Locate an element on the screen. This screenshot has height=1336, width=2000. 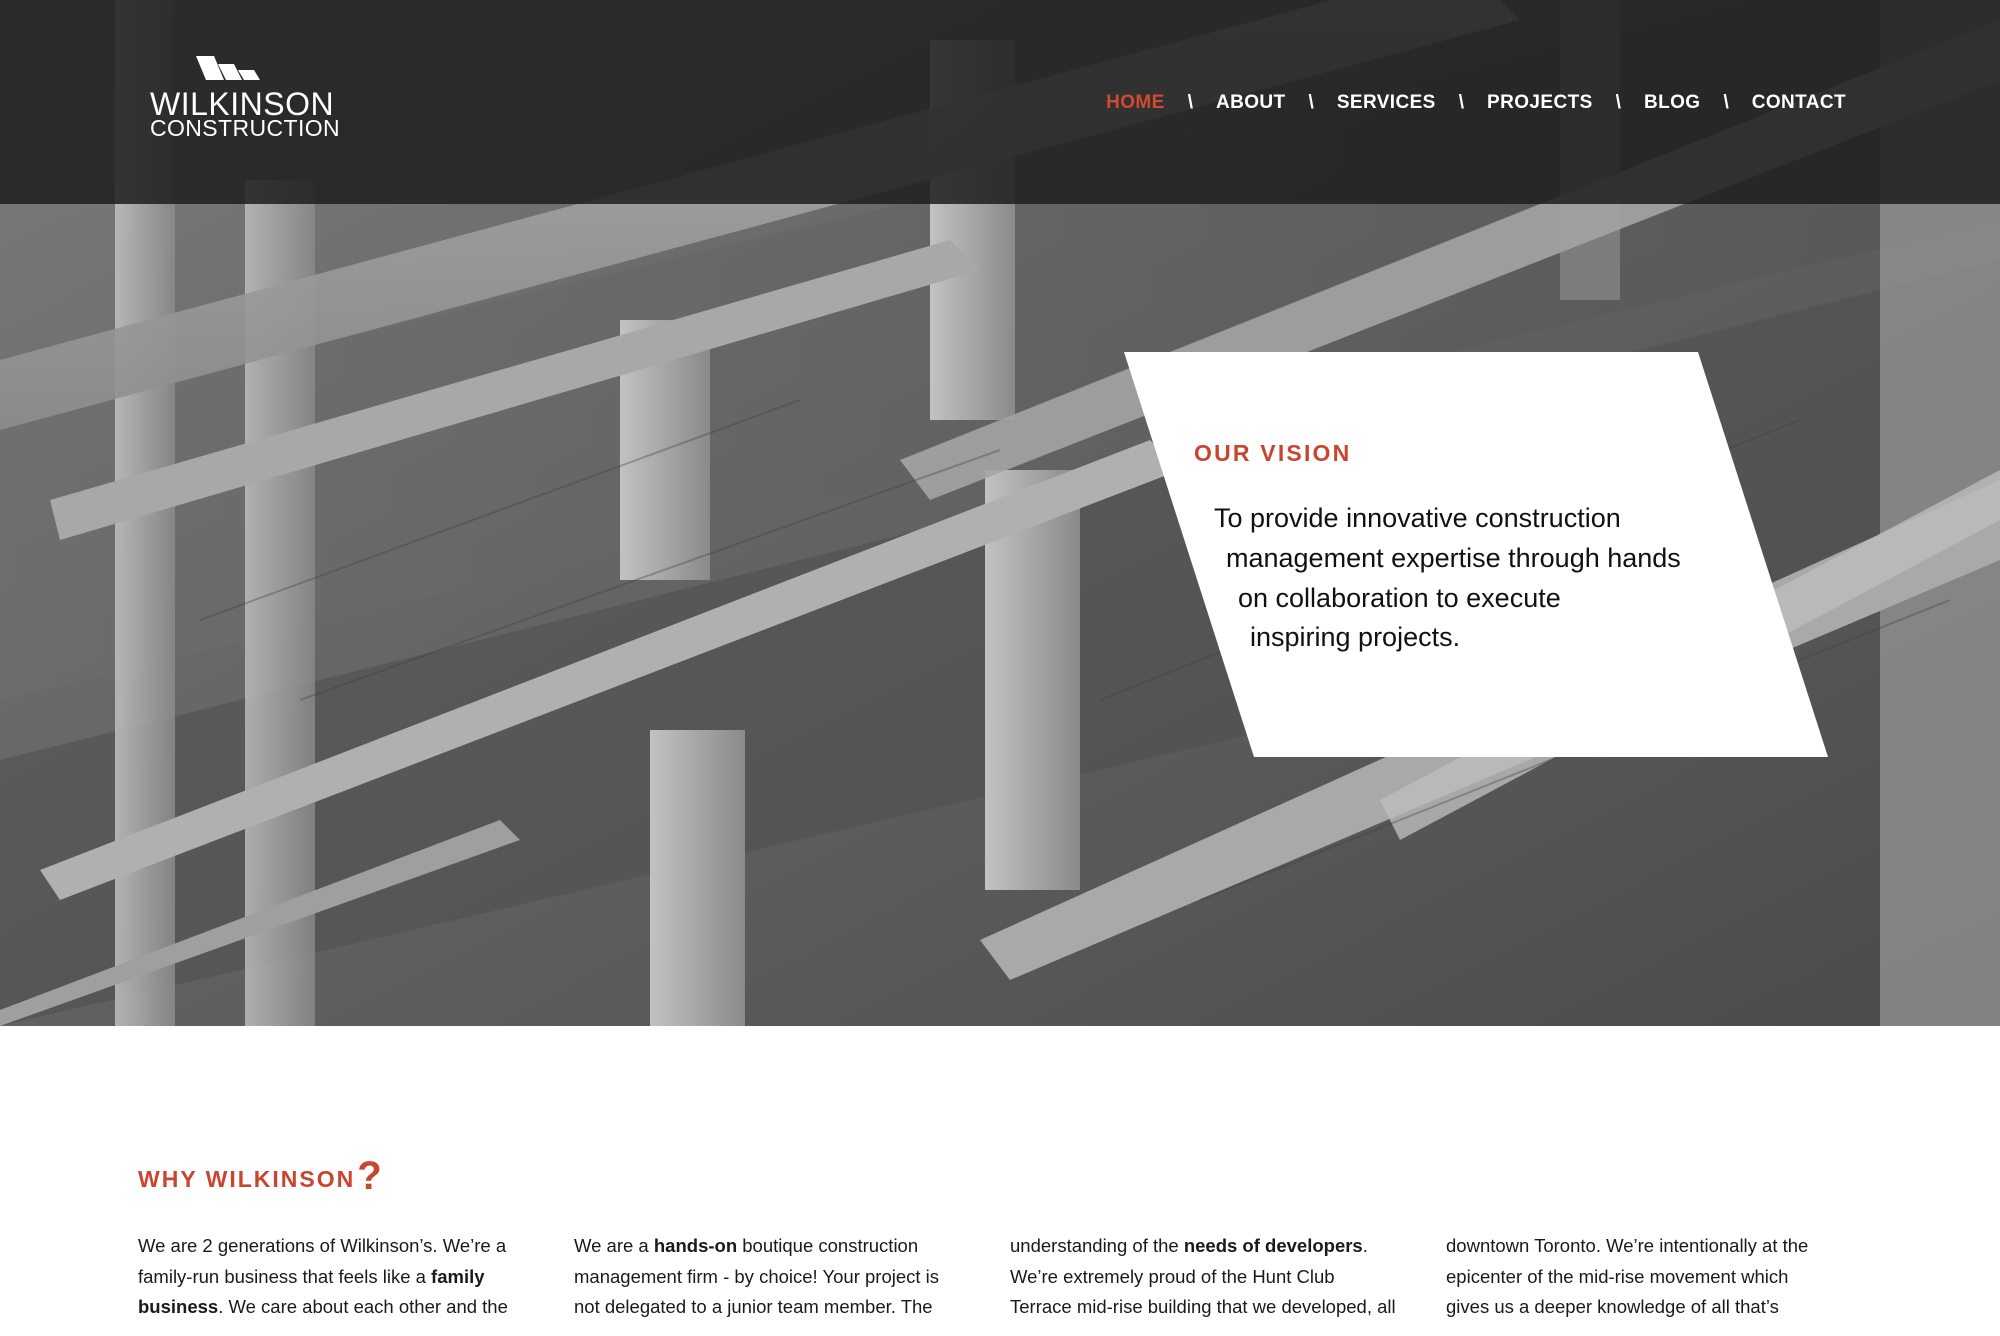
stacked-slab-logo-icon is located at coordinates (228, 68).